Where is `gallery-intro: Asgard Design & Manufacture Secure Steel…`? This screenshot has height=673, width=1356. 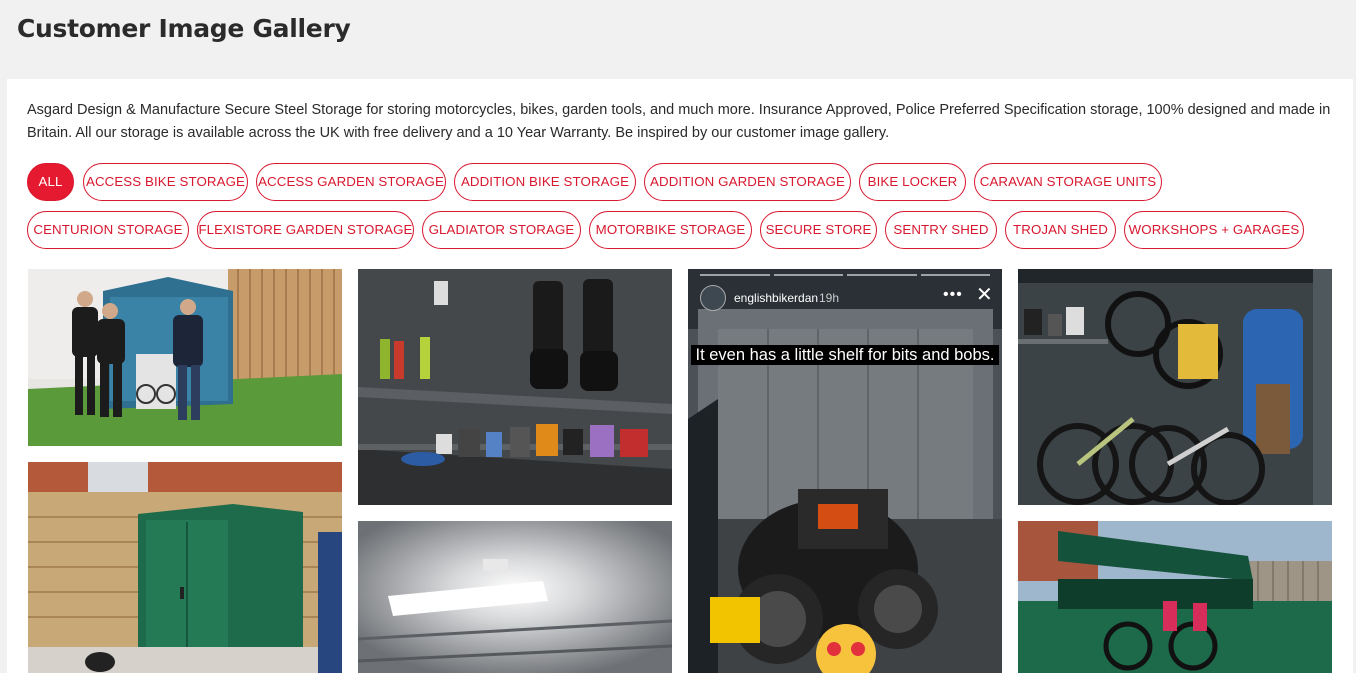 gallery-intro: Asgard Design & Manufacture Secure Steel… is located at coordinates (679, 121).